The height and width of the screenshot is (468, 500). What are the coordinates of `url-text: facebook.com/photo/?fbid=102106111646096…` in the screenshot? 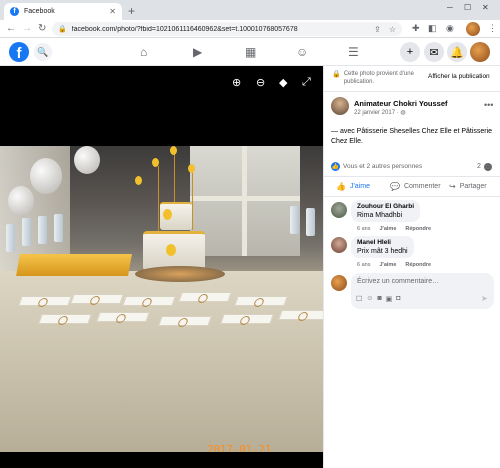 It's located at (219, 29).